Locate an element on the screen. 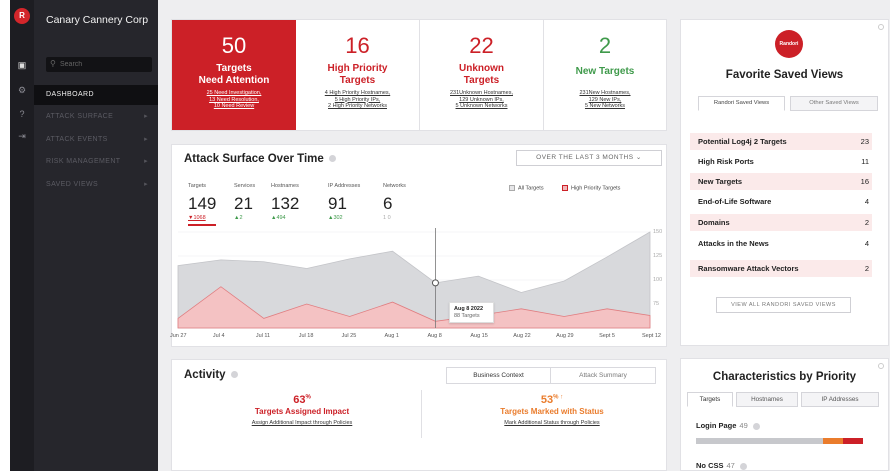  row-label: Ransomware Attack Vectors is located at coordinates (748, 268).